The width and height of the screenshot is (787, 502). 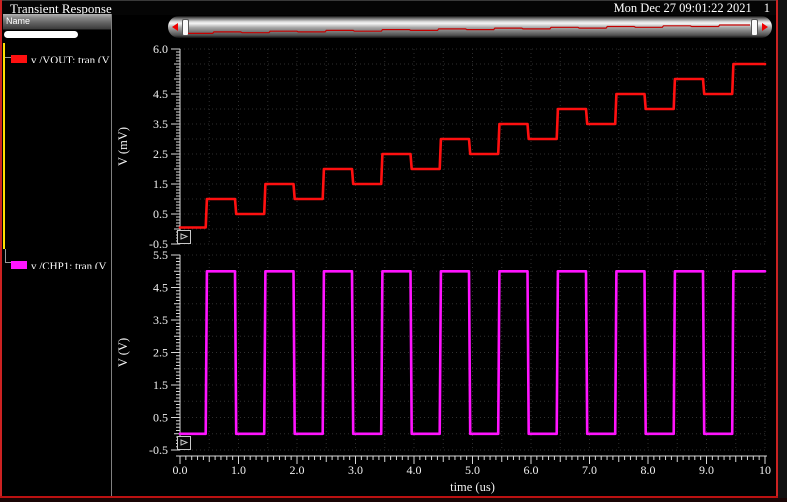 What do you see at coordinates (160, 49) in the screenshot?
I see `y-tick-label: 6.0` at bounding box center [160, 49].